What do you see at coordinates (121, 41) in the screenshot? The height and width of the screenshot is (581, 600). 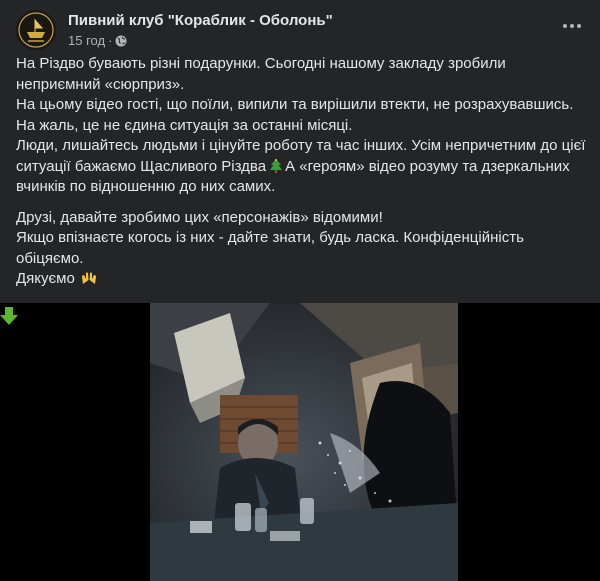 I see `globe-icon` at bounding box center [121, 41].